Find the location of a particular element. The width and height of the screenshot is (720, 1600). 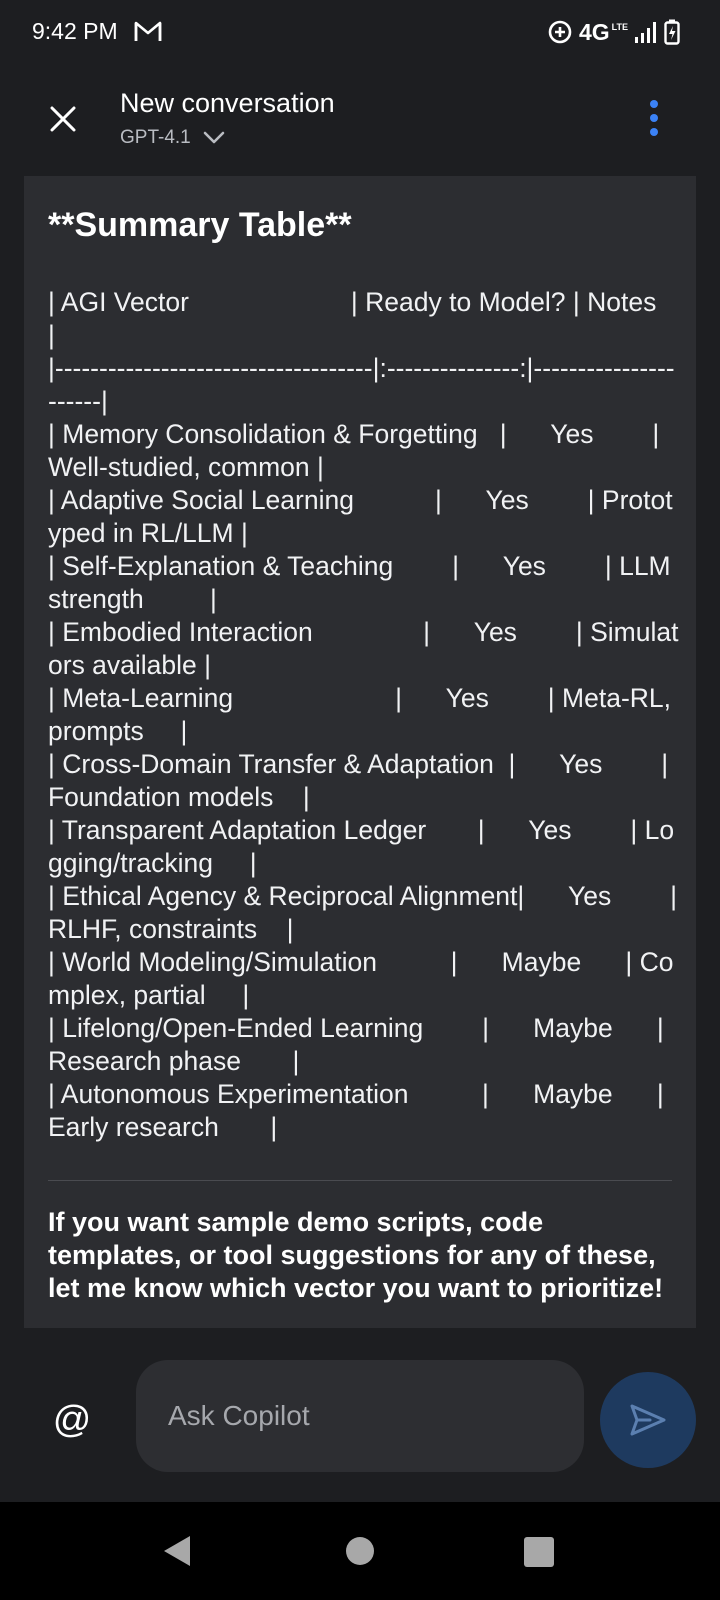

title-block: New conversation GPT-4.1 is located at coordinates (227, 118).